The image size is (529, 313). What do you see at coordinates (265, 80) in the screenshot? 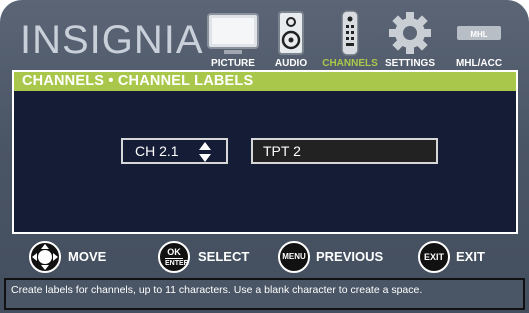
I see `panel-title: CHANNELS • CHANNEL LABELS` at bounding box center [265, 80].